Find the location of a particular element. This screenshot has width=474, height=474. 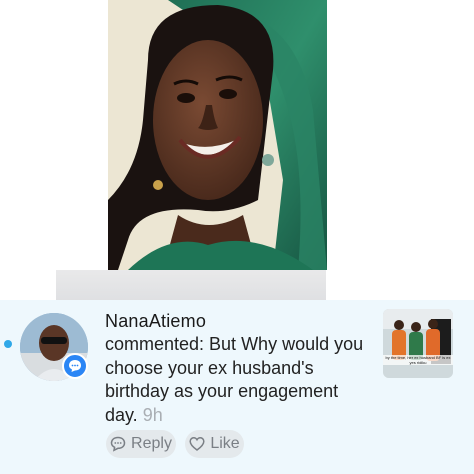

reply-button: Reply is located at coordinates (141, 444).